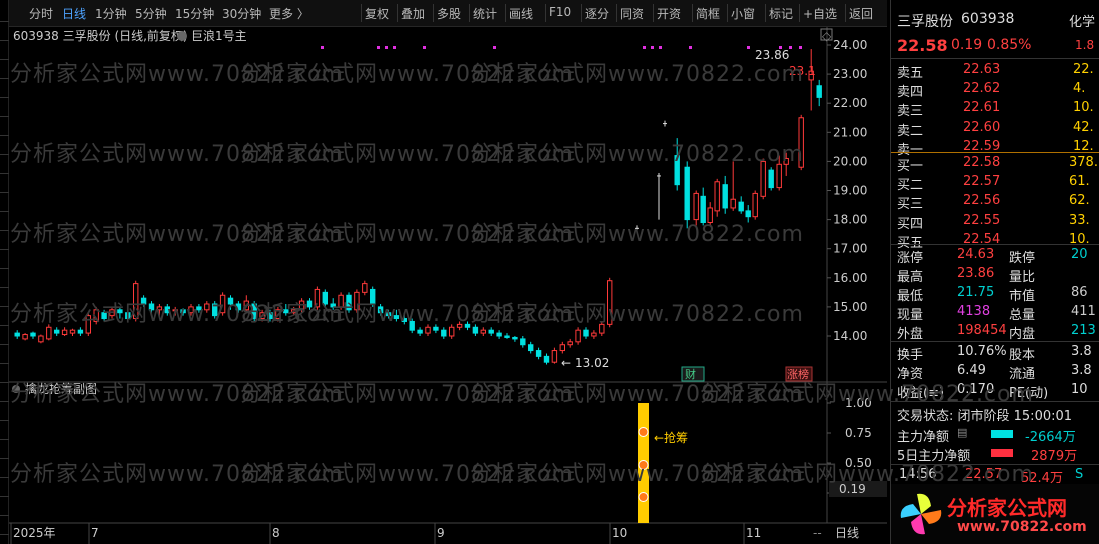 The width and height of the screenshot is (1099, 544). What do you see at coordinates (61, 388) in the screenshot?
I see `sub-title: 擒龙抢筹副图` at bounding box center [61, 388].